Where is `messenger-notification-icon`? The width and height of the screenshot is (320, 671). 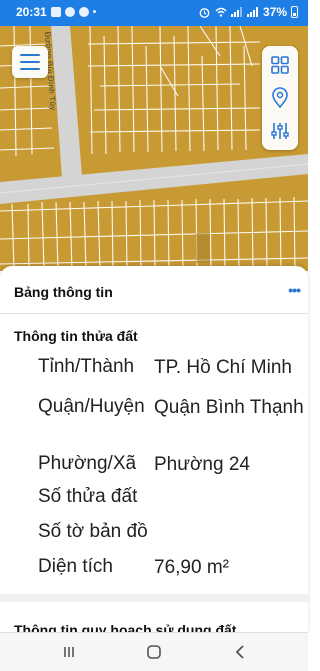
messenger-notification-icon is located at coordinates (69, 12).